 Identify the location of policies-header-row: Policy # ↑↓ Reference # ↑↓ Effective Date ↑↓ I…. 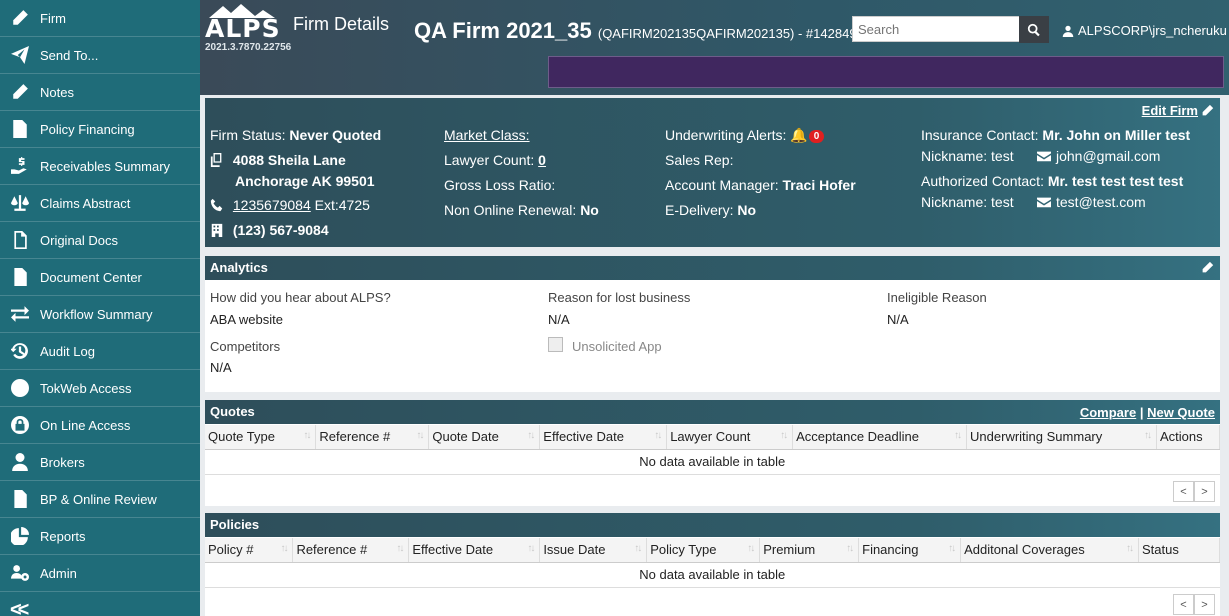
(713, 550).